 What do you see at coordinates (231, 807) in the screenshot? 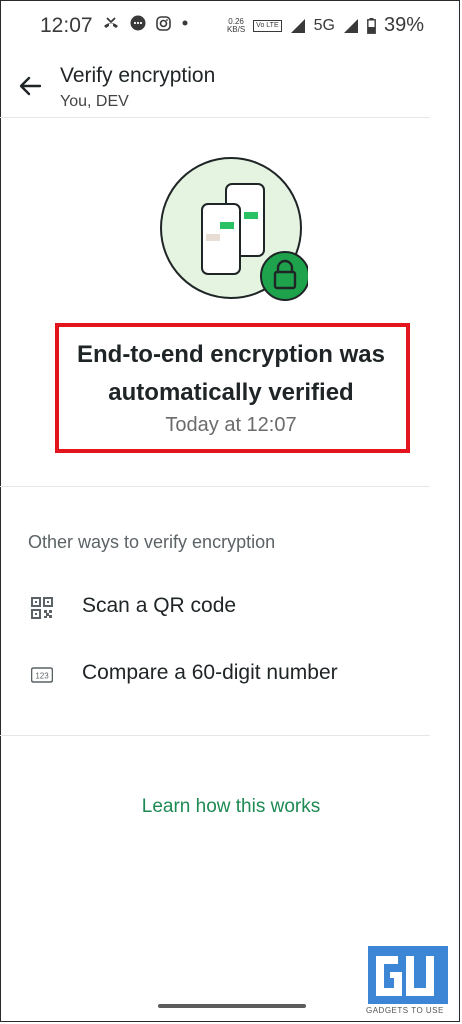
I see `learn-how-link: Learn how this works` at bounding box center [231, 807].